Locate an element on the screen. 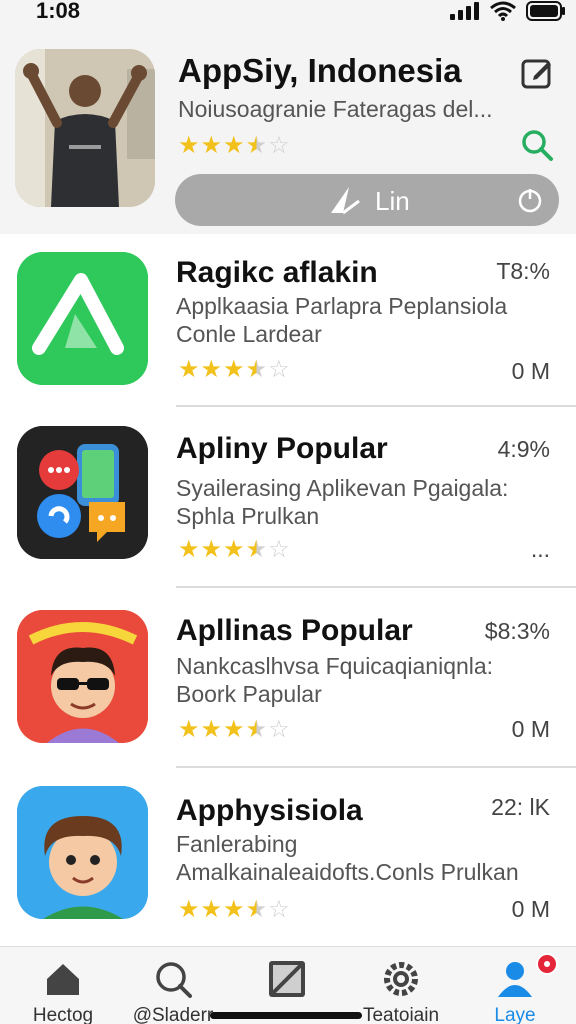 Image resolution: width=576 pixels, height=1024 pixels. edit-button is located at coordinates (537, 73).